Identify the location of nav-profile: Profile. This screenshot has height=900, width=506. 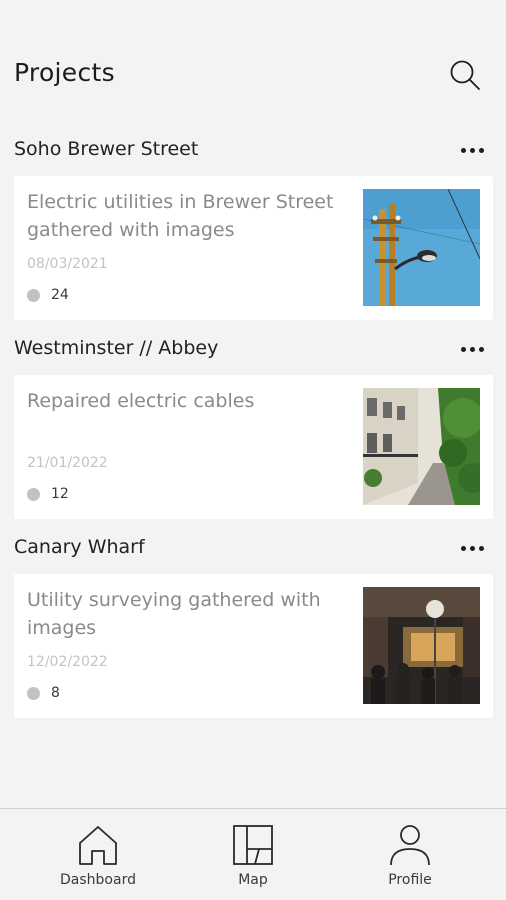
(410, 858).